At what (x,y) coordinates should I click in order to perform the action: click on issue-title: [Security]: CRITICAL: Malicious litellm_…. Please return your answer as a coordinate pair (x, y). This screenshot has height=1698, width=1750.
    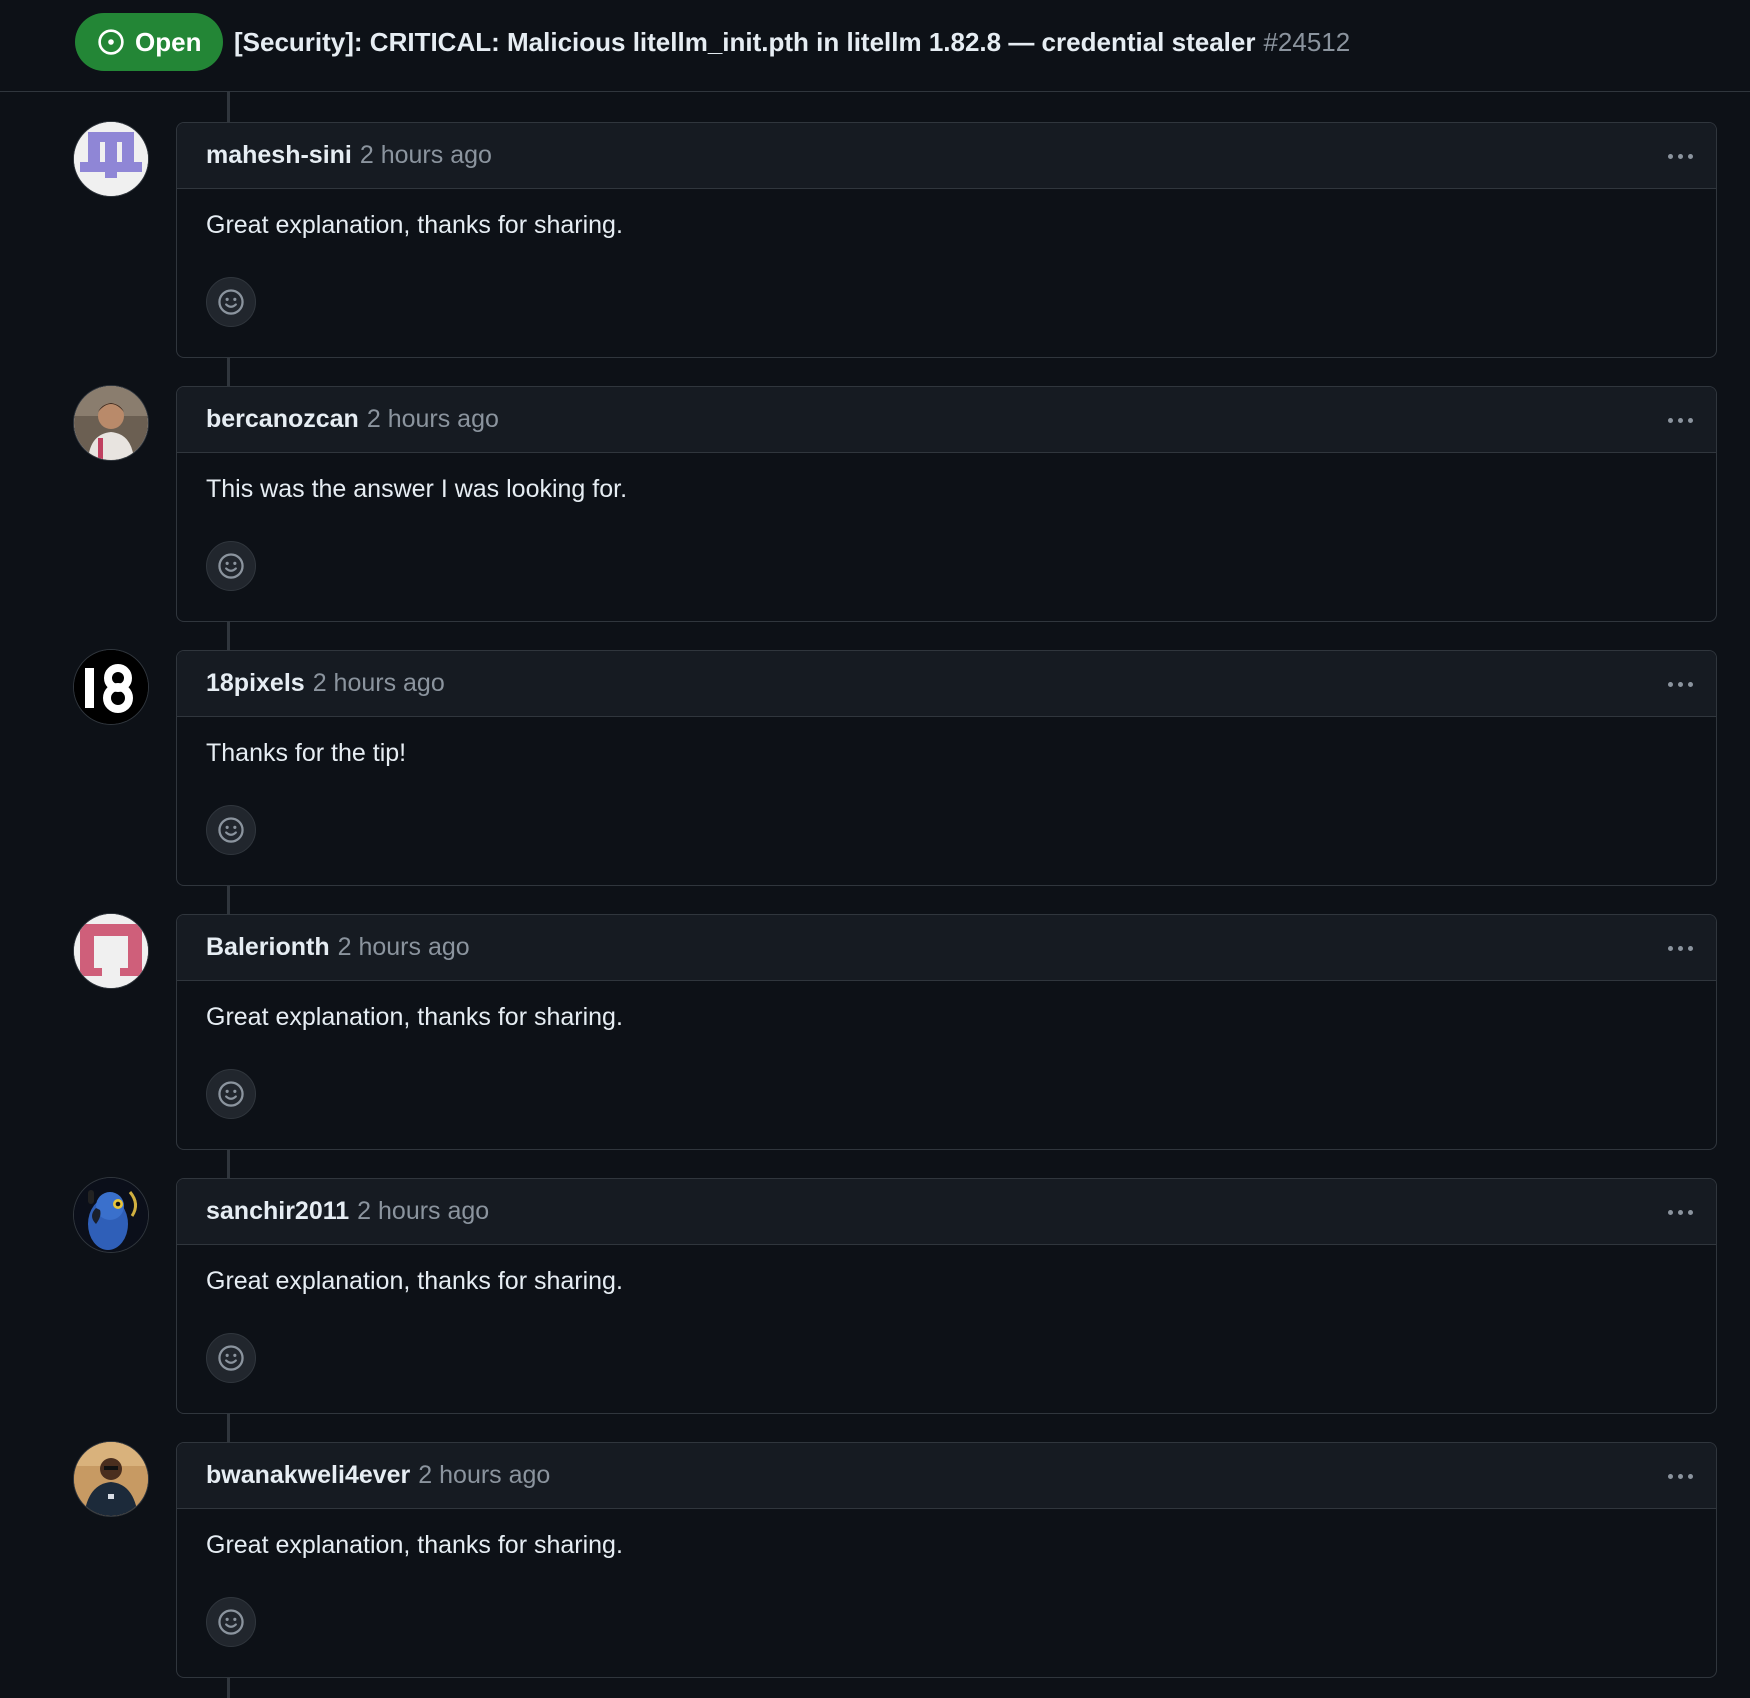
    Looking at the image, I should click on (792, 42).